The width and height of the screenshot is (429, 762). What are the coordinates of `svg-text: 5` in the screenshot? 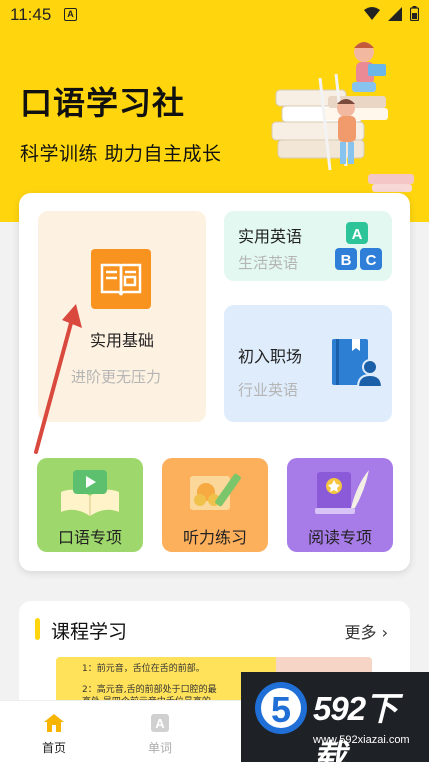 It's located at (281, 709).